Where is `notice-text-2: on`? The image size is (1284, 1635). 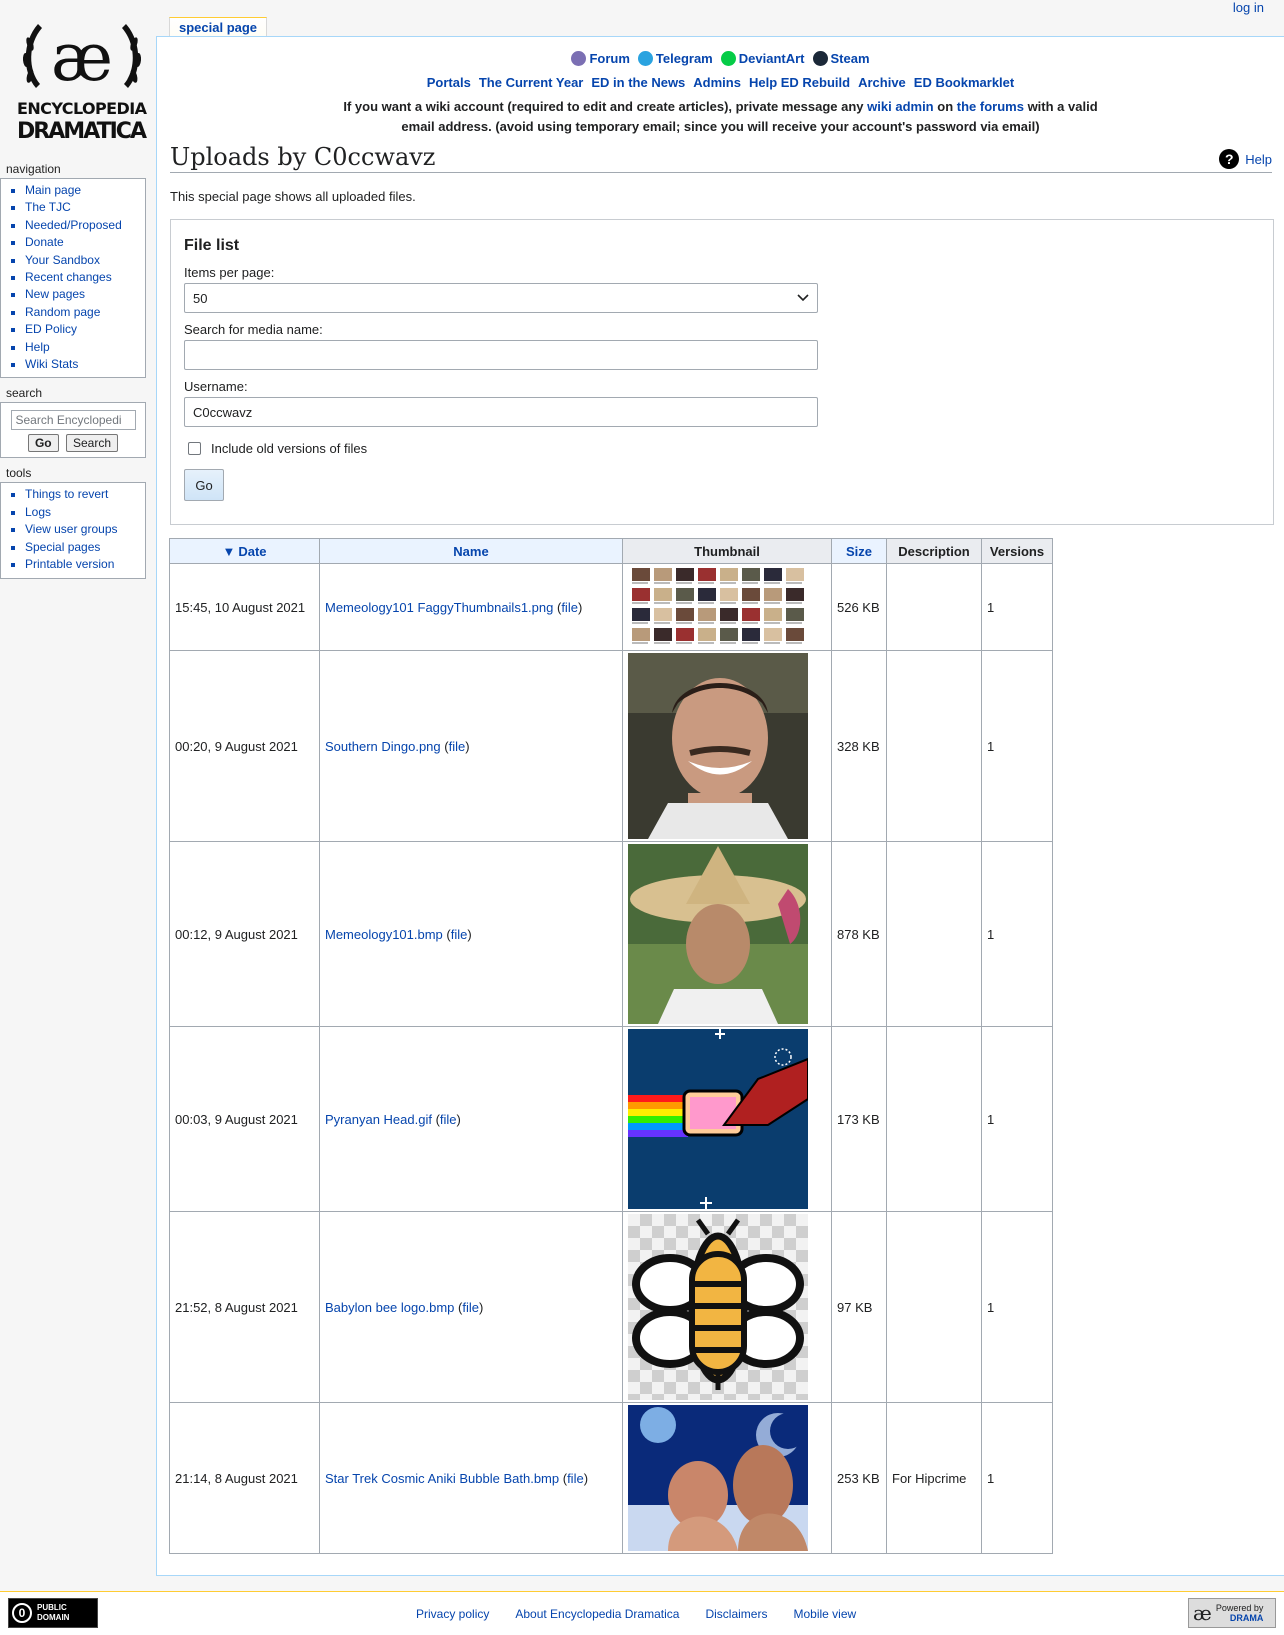 notice-text-2: on is located at coordinates (945, 106).